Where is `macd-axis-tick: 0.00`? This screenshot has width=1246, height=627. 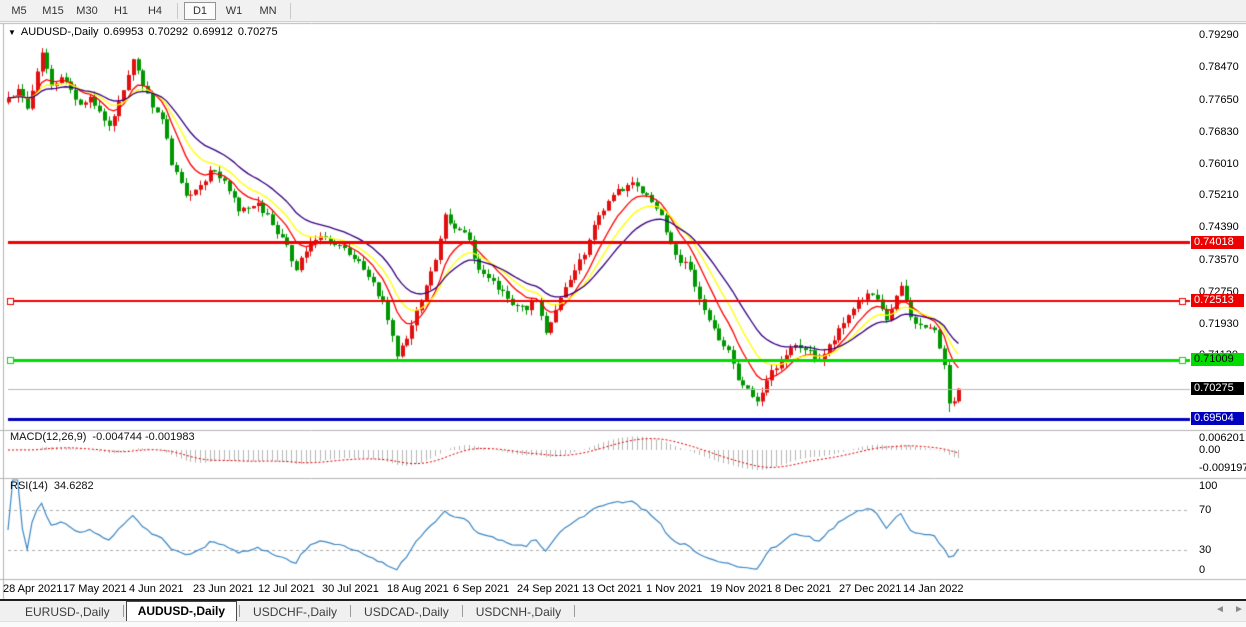
macd-axis-tick: 0.00 is located at coordinates (1210, 450).